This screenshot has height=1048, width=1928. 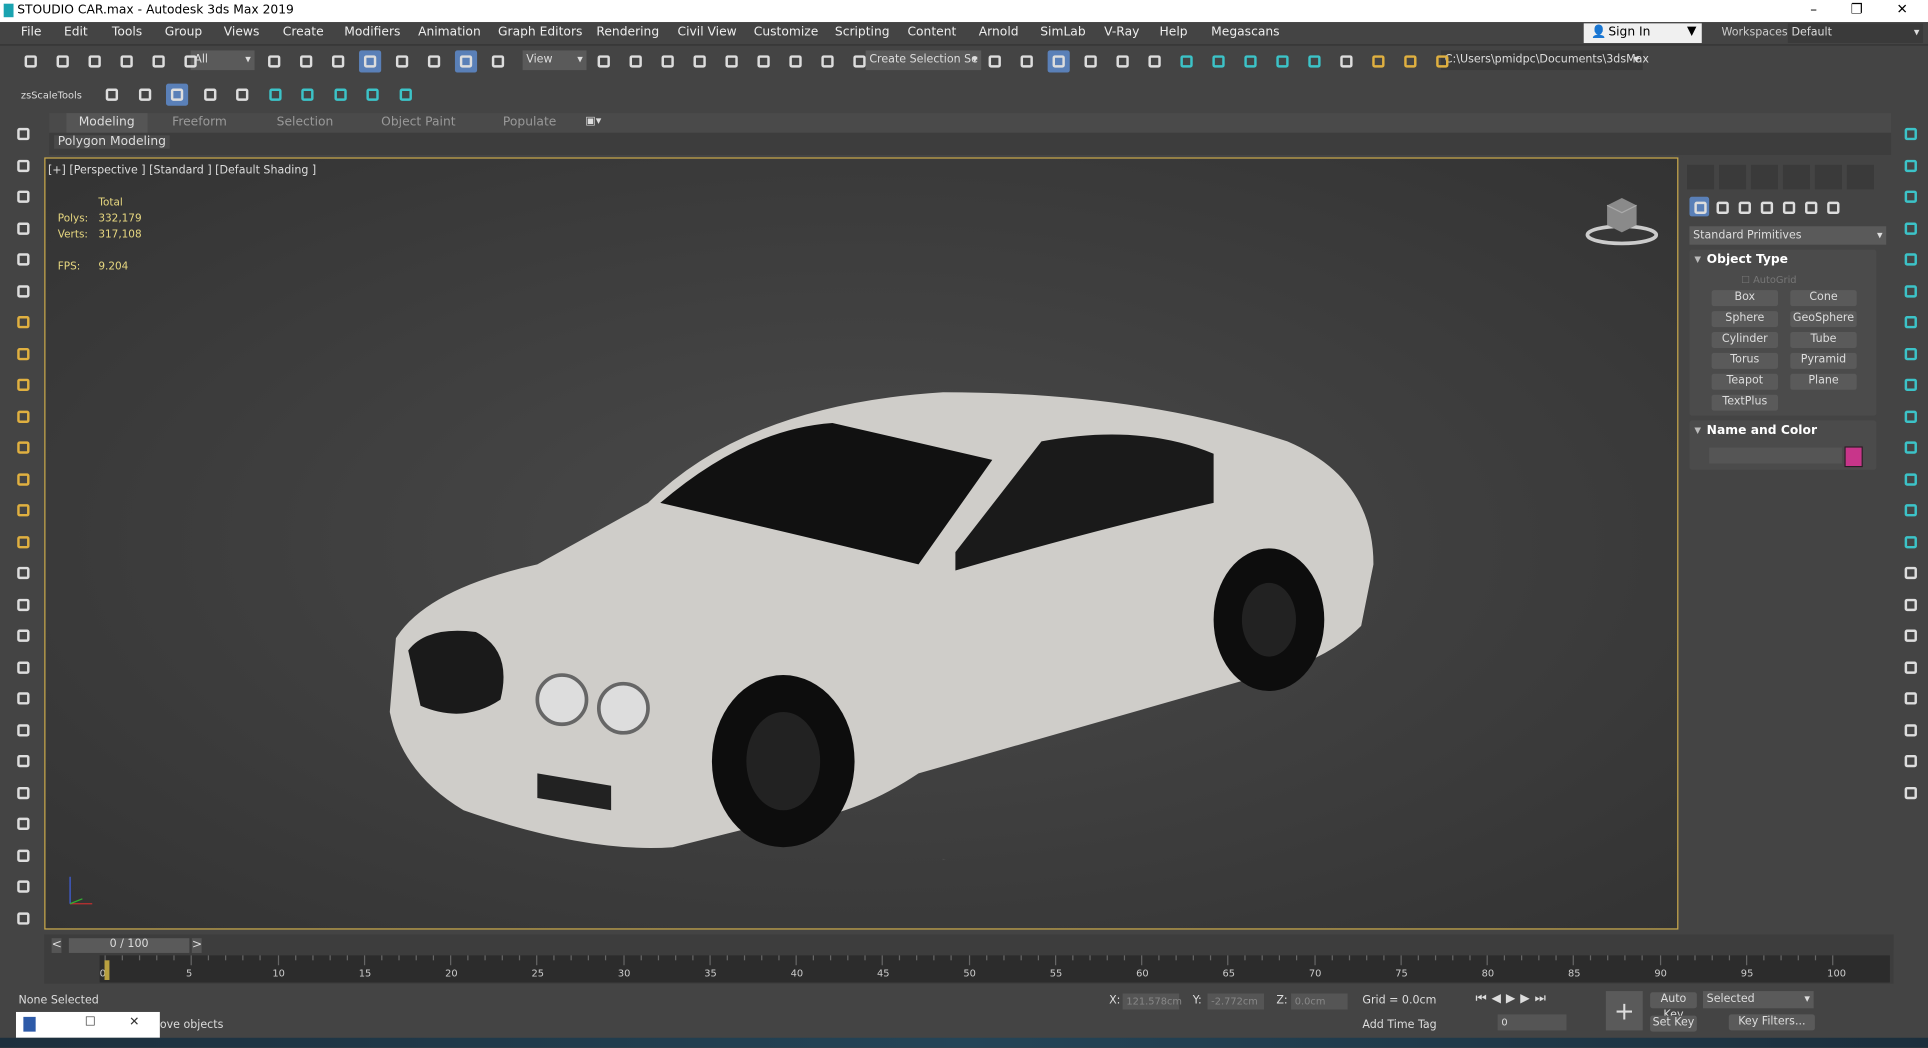 I want to click on rendered-frame-icon, so click(x=1250, y=61).